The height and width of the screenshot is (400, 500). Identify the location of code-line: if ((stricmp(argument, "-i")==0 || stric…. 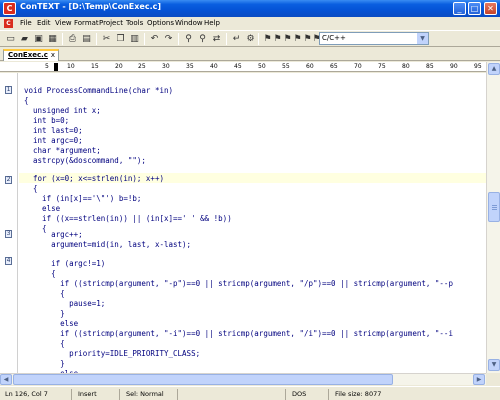
(238, 333).